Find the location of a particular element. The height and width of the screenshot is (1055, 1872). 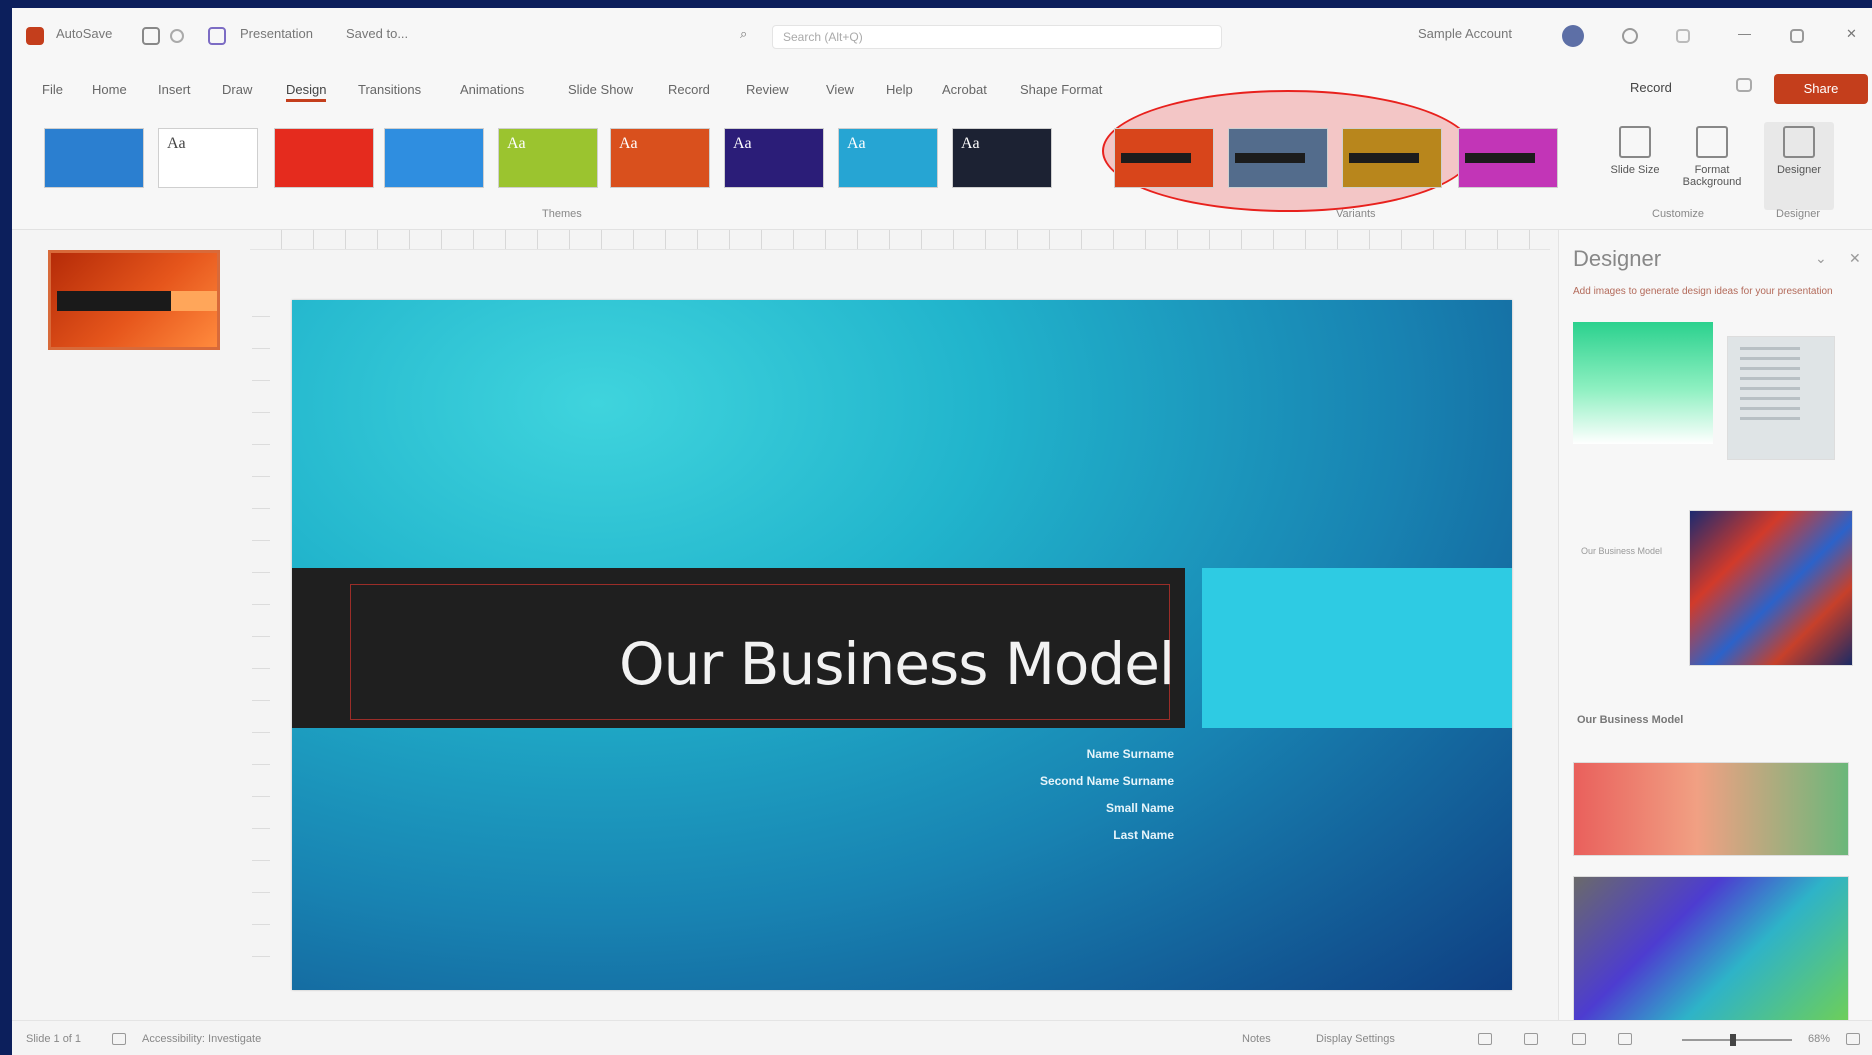

theme-orange: Aa is located at coordinates (660, 158).